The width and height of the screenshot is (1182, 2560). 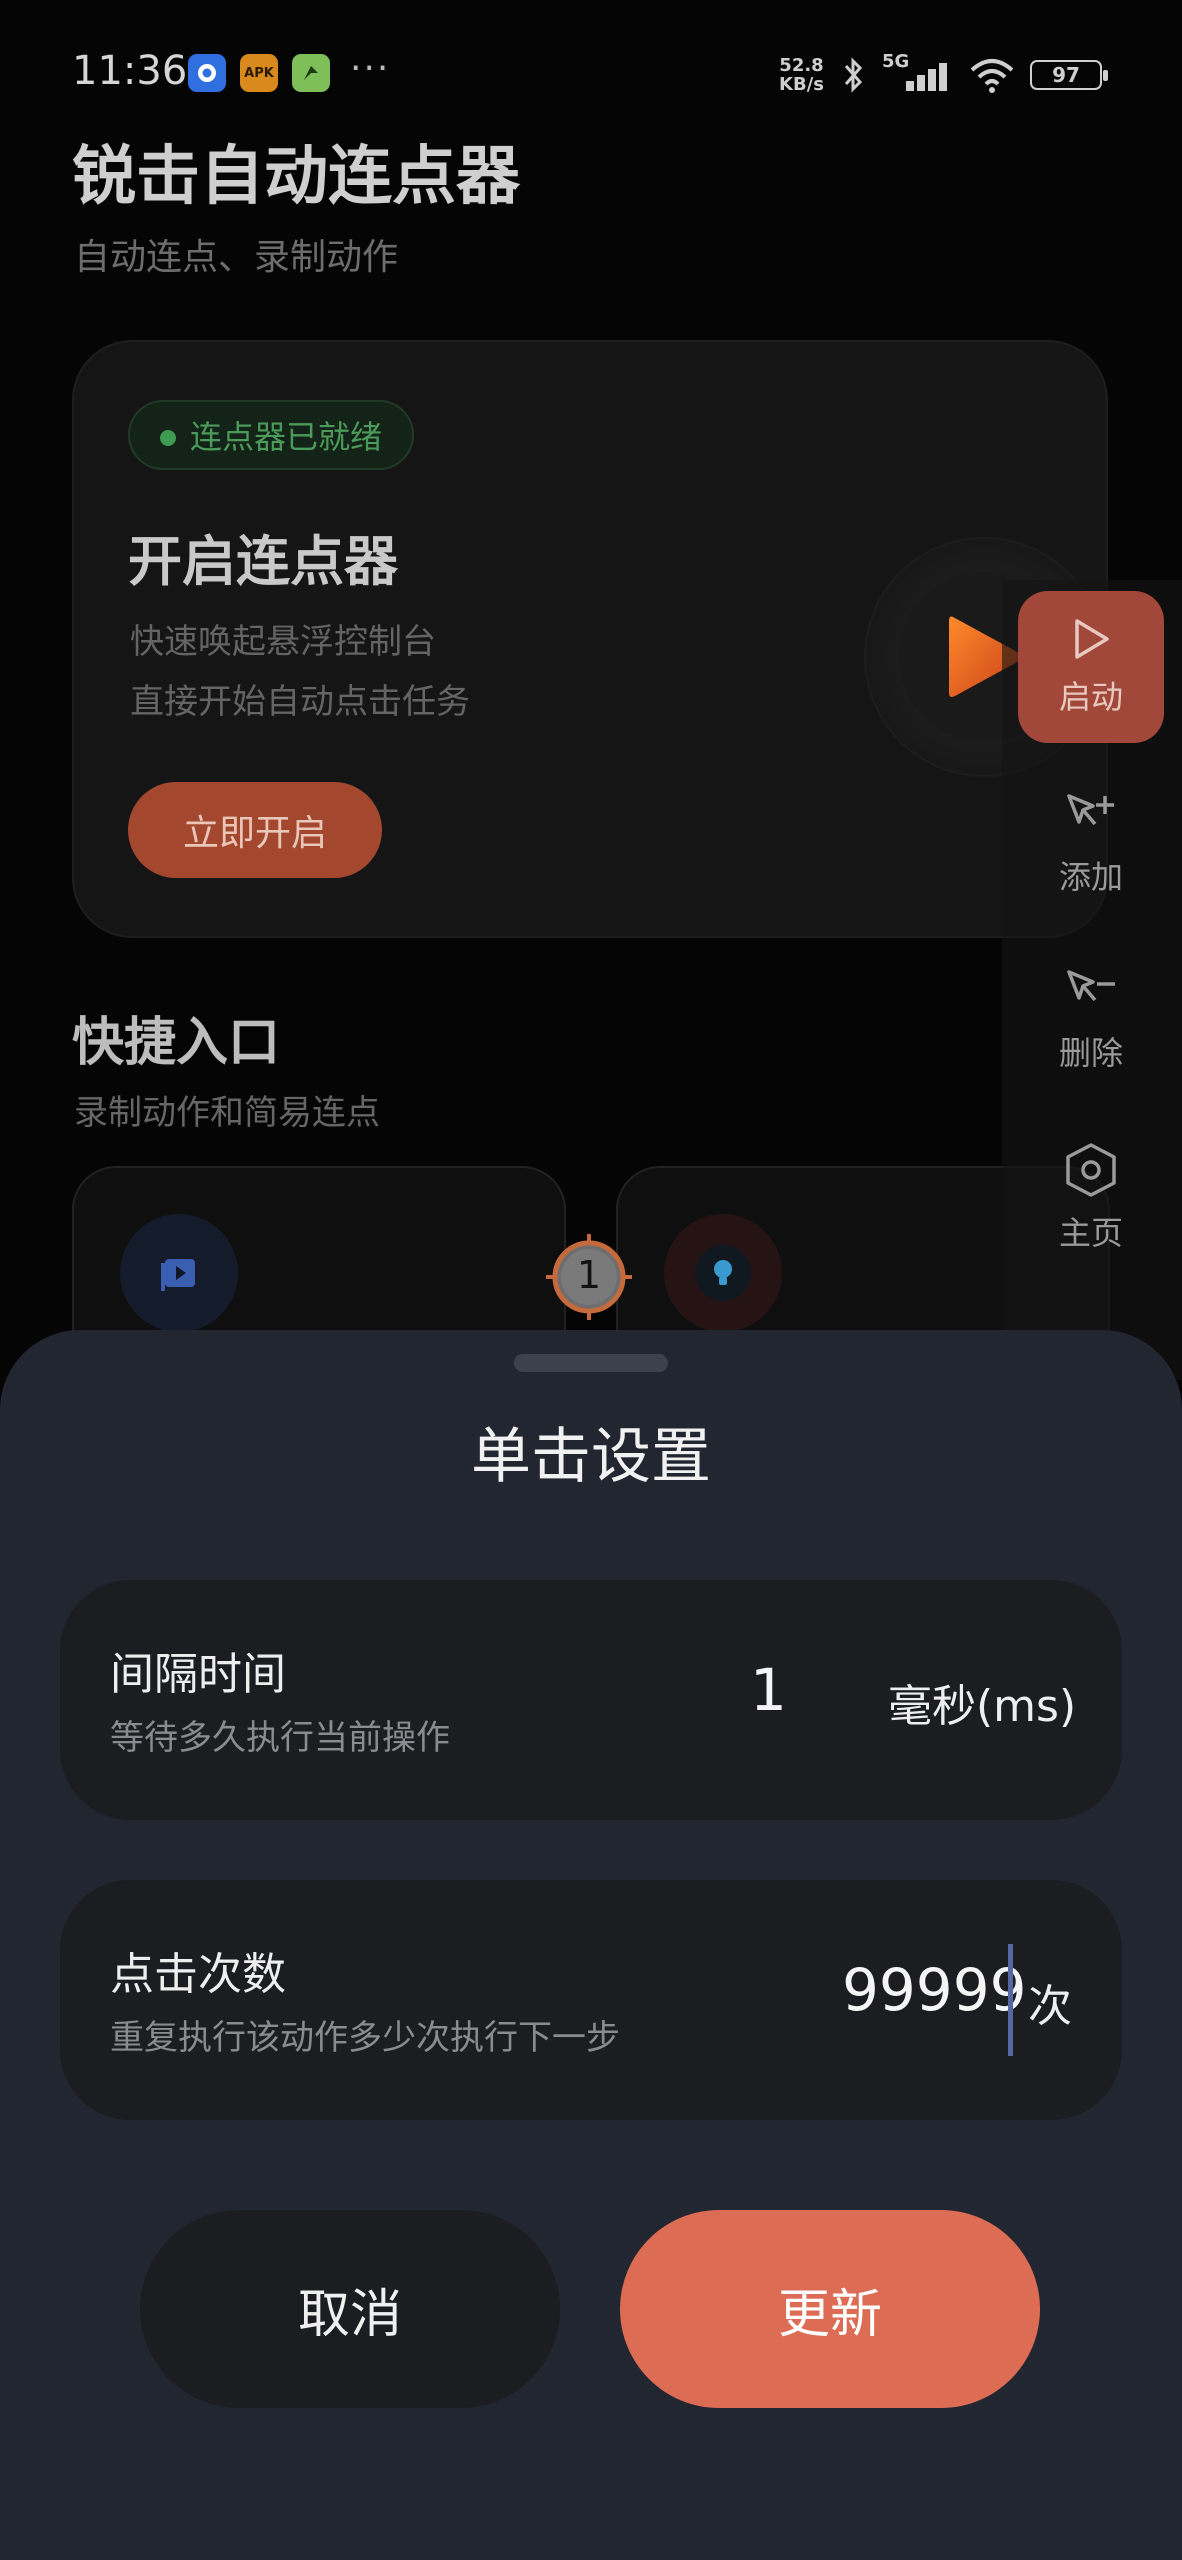 What do you see at coordinates (1069, 75) in the screenshot?
I see `battery-icon: 97` at bounding box center [1069, 75].